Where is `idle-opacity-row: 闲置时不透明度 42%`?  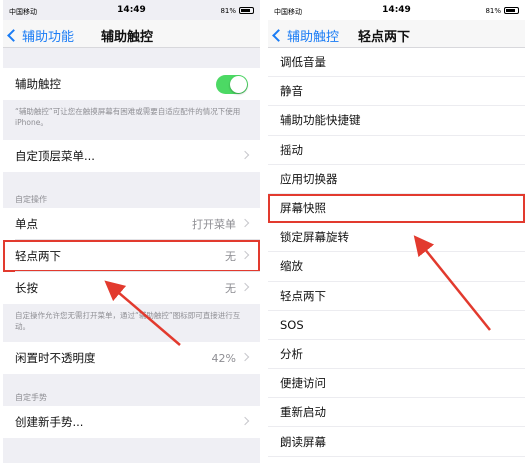 idle-opacity-row: 闲置时不透明度 42% is located at coordinates (131, 358).